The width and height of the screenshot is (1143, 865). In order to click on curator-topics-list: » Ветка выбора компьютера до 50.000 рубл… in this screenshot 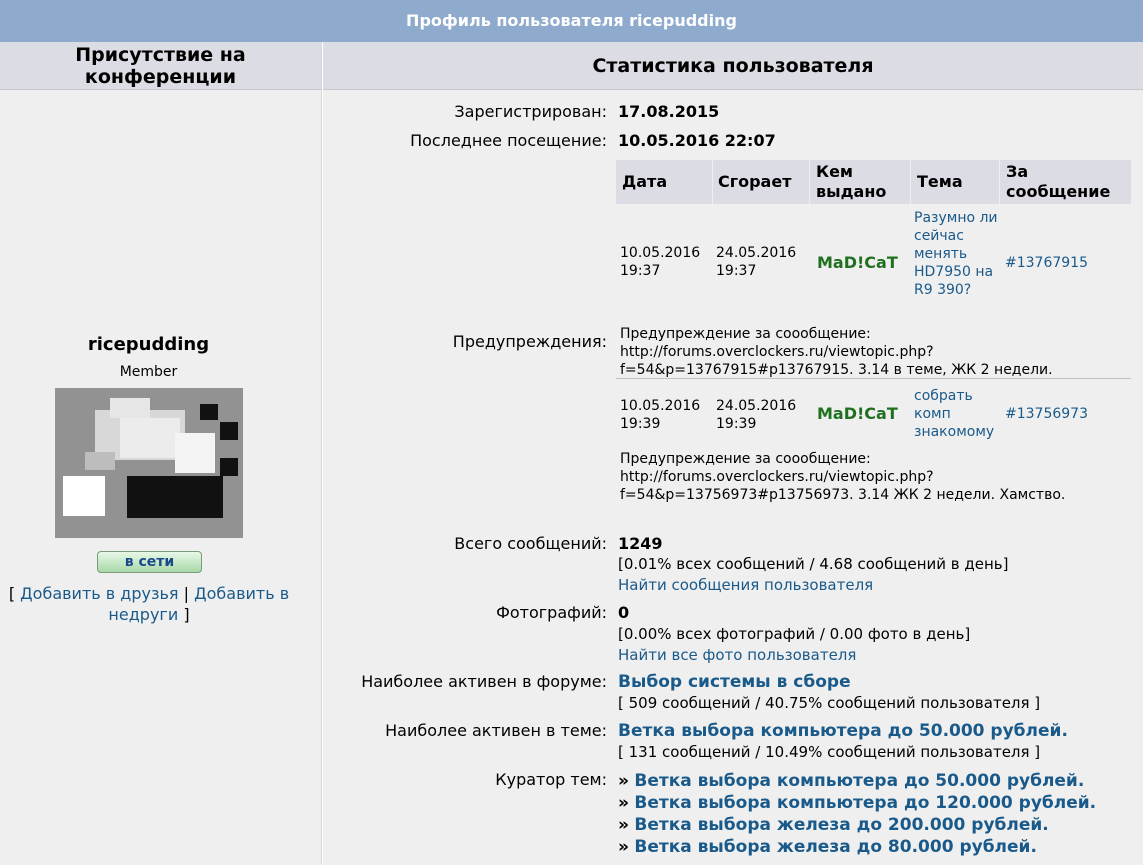, I will do `click(857, 814)`.